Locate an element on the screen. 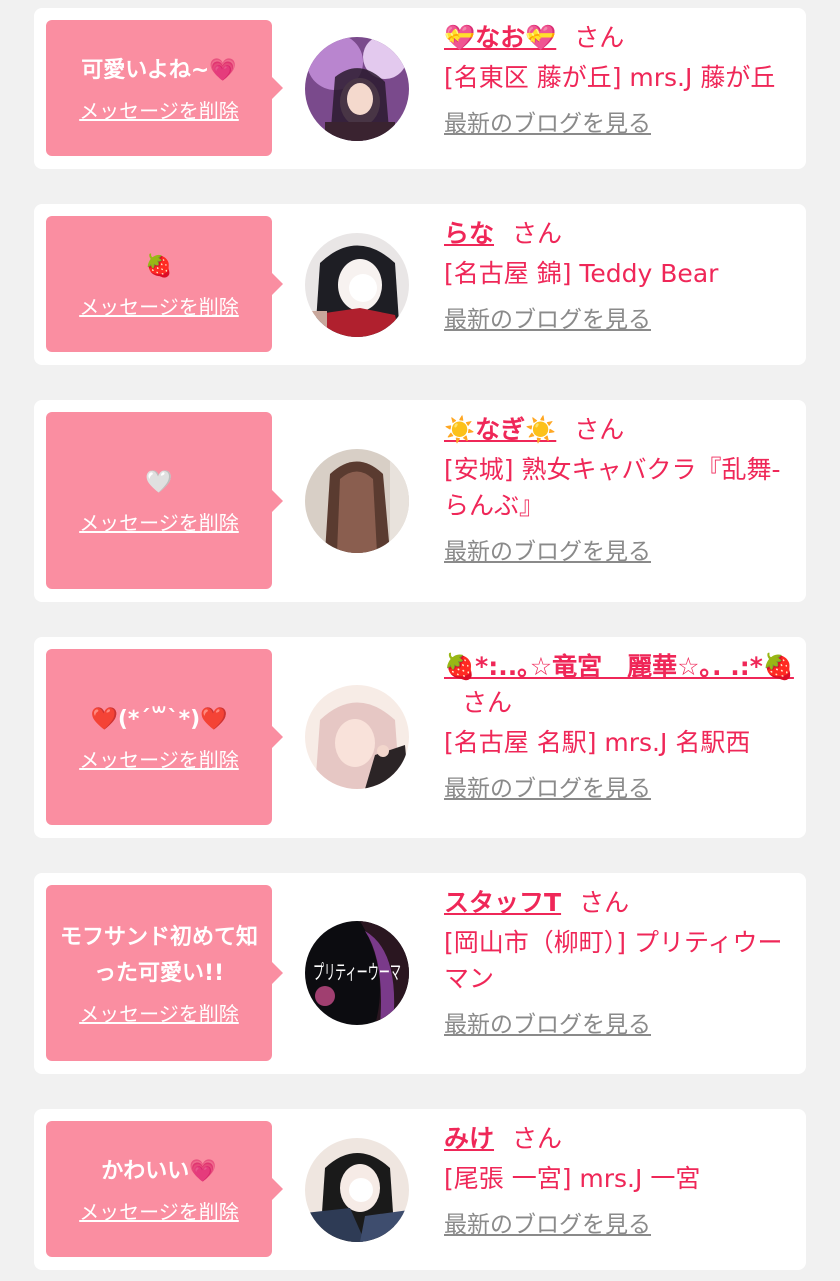 The height and width of the screenshot is (1281, 840). sender-name-link: 💝なお💝 is located at coordinates (500, 37).